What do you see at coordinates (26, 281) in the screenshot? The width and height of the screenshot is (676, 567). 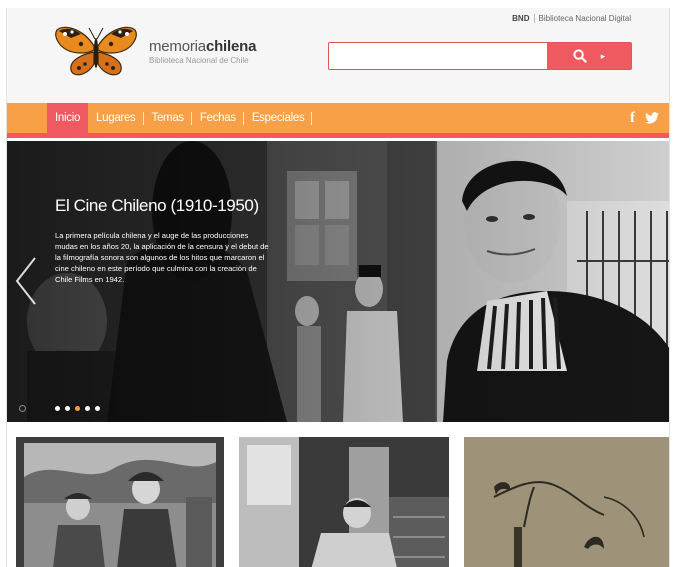 I see `chevron-left-icon` at bounding box center [26, 281].